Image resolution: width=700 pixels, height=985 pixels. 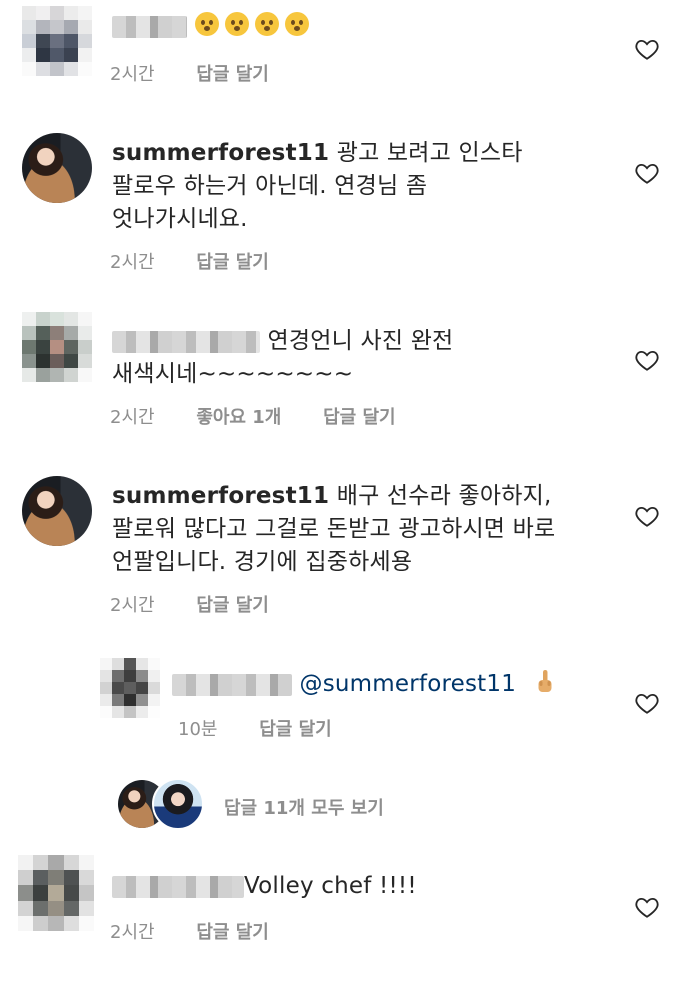 I want to click on comment-line-3: 언팔입니다. 경기에 집중하세용, so click(x=262, y=562).